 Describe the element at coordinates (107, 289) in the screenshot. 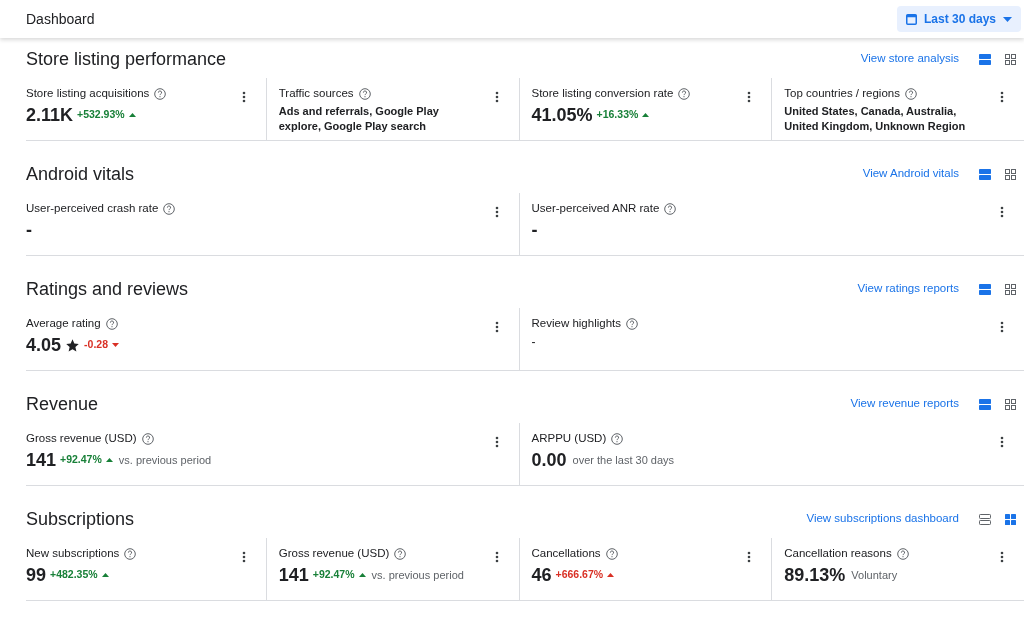

I see `section-title: Ratings and reviews` at that location.